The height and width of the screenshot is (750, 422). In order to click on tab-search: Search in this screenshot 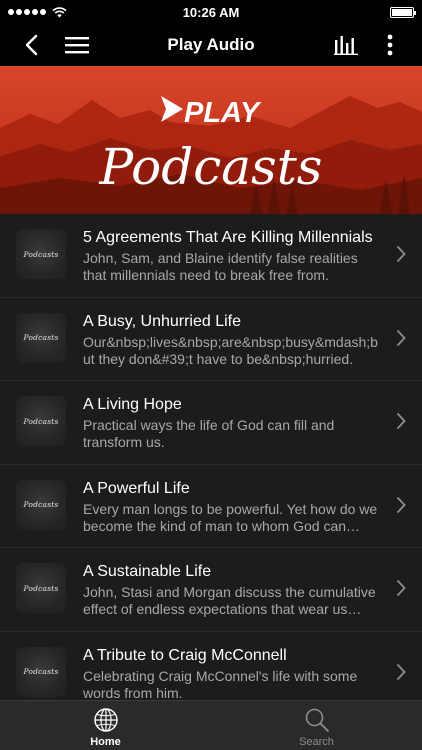, I will do `click(316, 725)`.